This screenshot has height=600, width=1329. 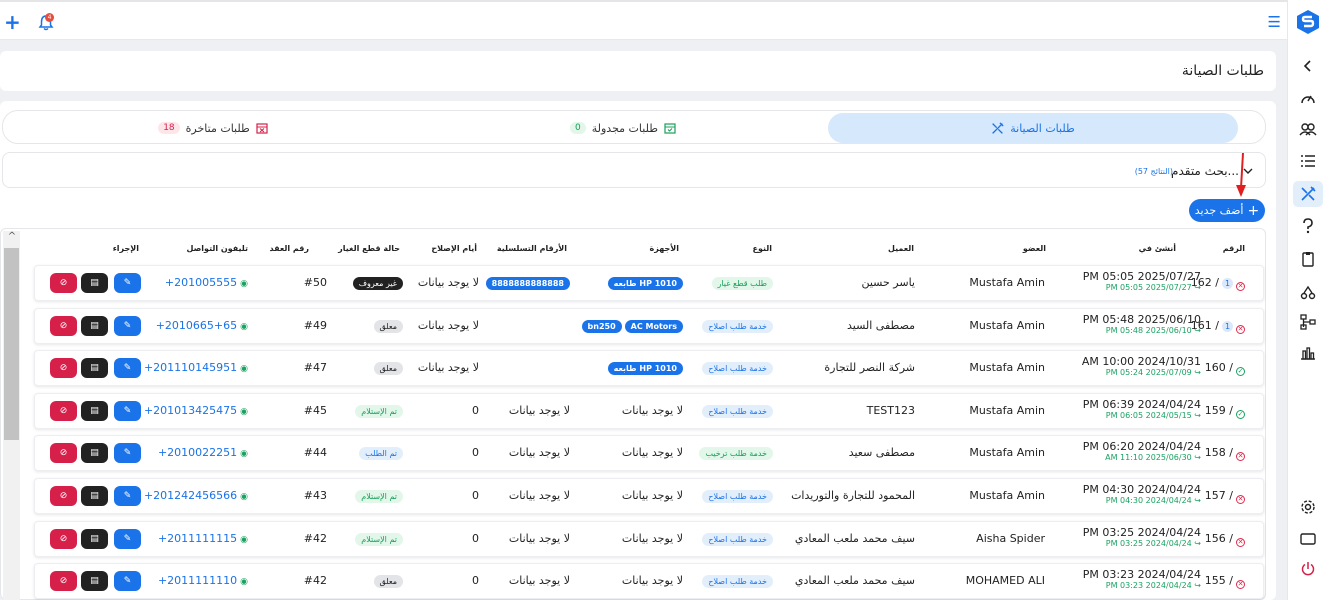 What do you see at coordinates (202, 325) in the screenshot?
I see `contact-phone: +2010665+65 ◉` at bounding box center [202, 325].